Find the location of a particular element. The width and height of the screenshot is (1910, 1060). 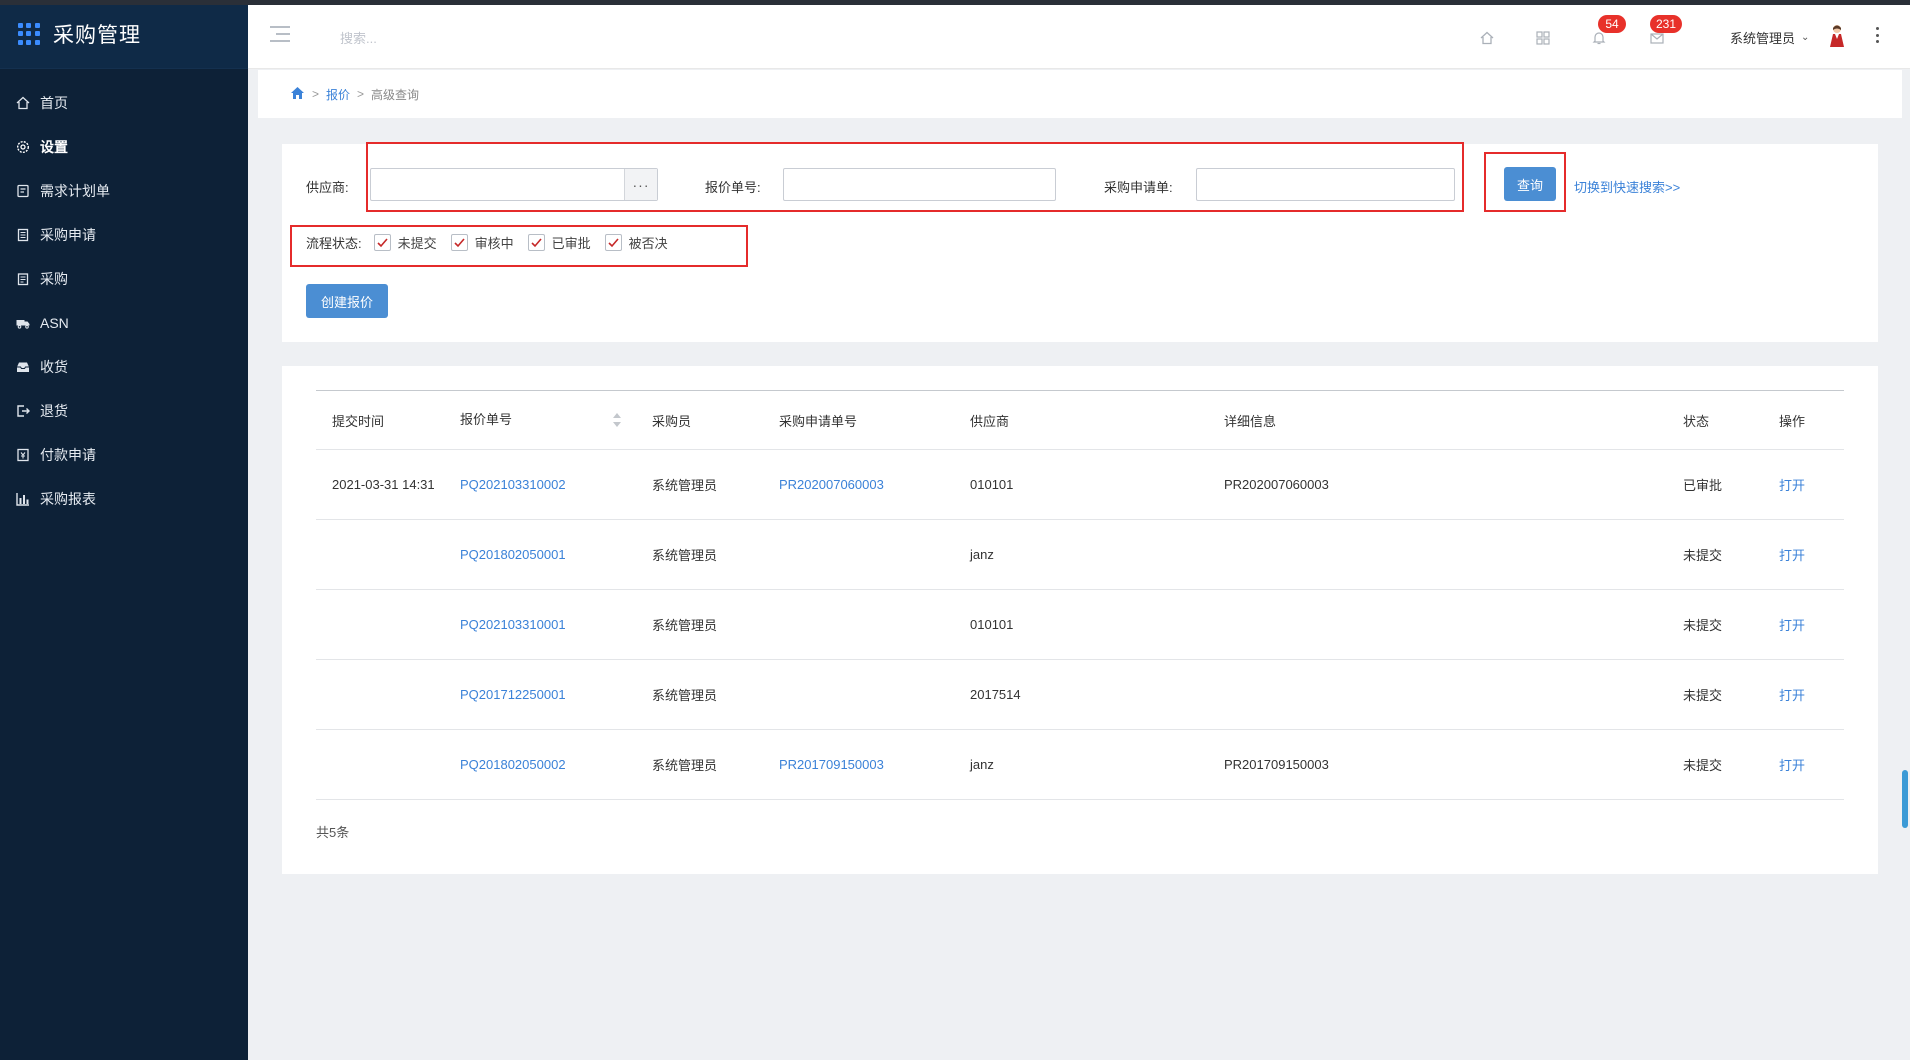

sidebar-nav: 首页 设置 需求计划单 采购申请 采购 ASN 收货 退货 付款申请 采购报表 is located at coordinates (124, 295).